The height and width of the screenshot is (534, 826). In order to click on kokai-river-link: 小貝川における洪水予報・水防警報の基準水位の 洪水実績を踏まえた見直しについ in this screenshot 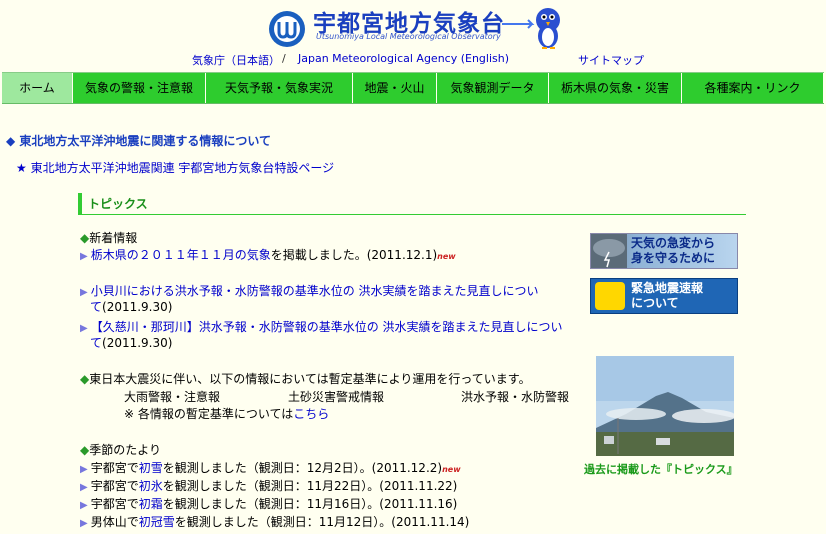, I will do `click(315, 291)`.